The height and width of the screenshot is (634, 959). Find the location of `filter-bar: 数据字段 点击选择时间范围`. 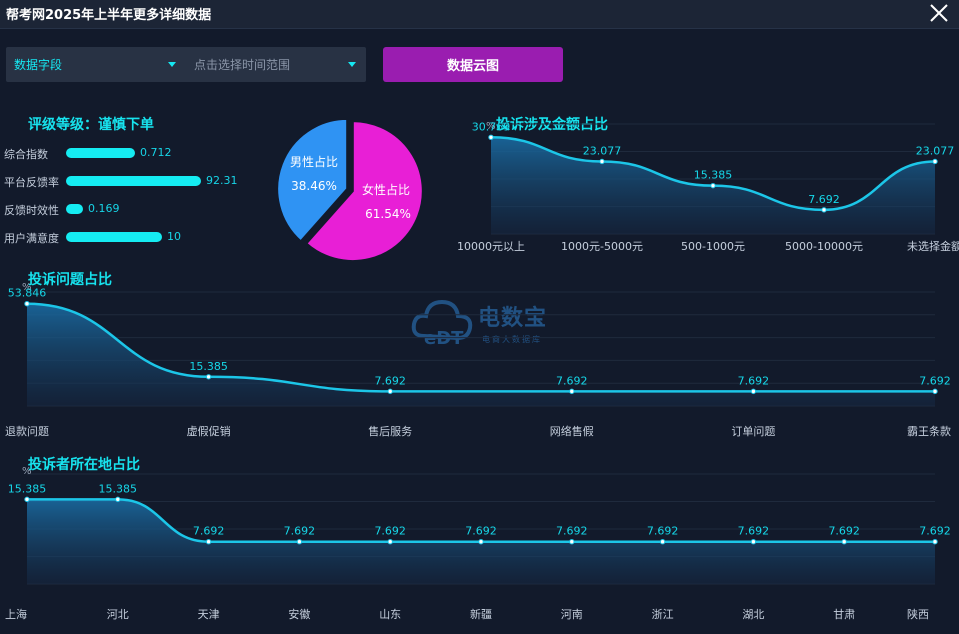

filter-bar: 数据字段 点击选择时间范围 is located at coordinates (186, 64).